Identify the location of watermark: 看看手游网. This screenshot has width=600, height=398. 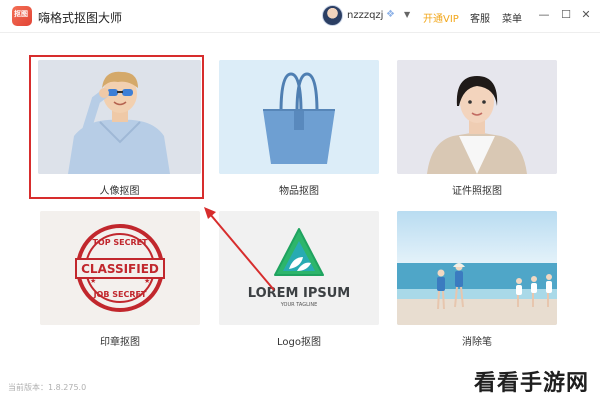
(532, 383).